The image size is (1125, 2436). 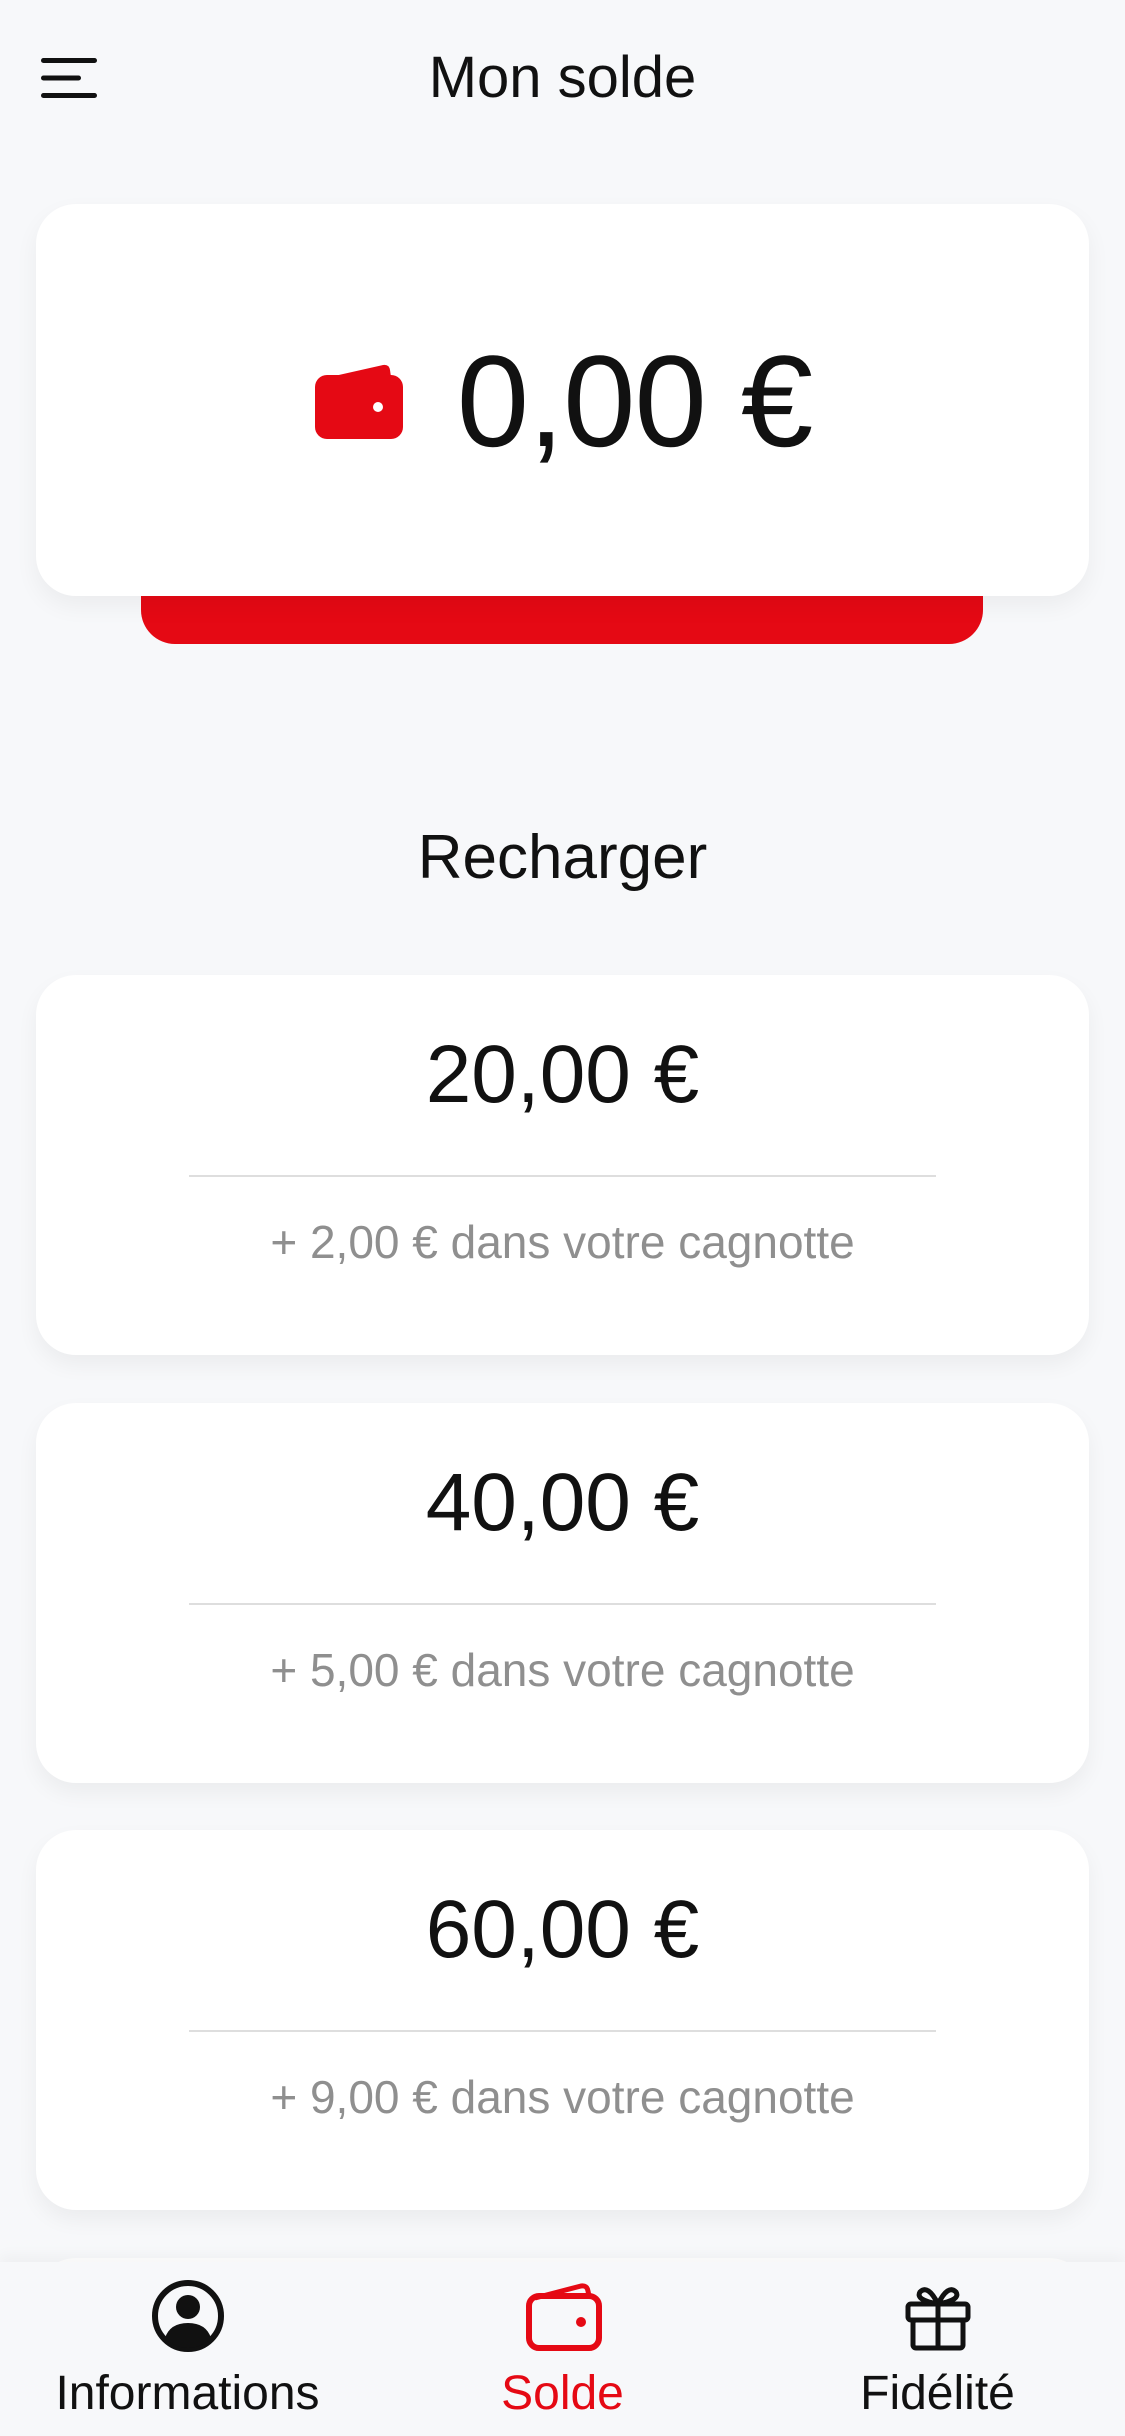 I want to click on recharge-amount: 20,00 €, so click(x=562, y=1074).